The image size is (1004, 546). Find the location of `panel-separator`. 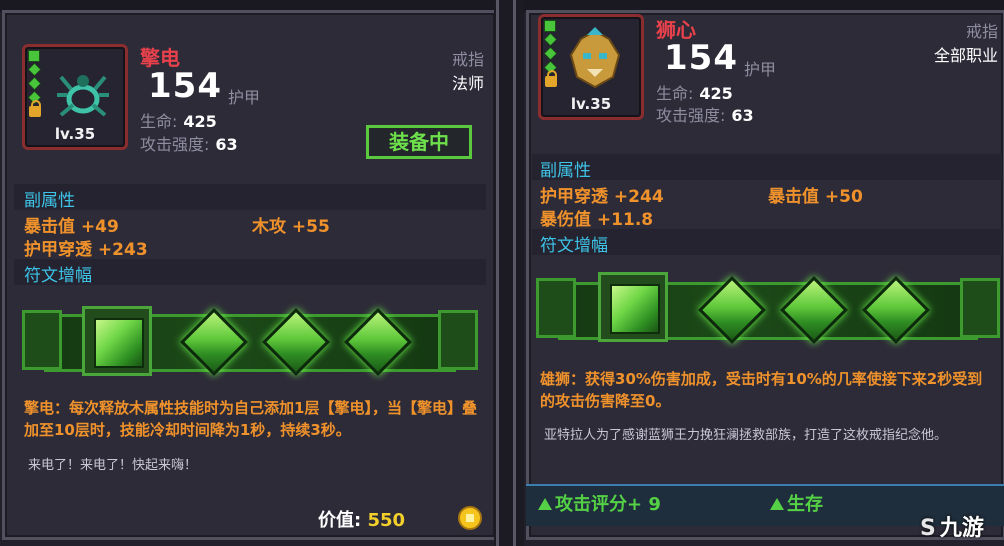

panel-separator is located at coordinates (509, 273).